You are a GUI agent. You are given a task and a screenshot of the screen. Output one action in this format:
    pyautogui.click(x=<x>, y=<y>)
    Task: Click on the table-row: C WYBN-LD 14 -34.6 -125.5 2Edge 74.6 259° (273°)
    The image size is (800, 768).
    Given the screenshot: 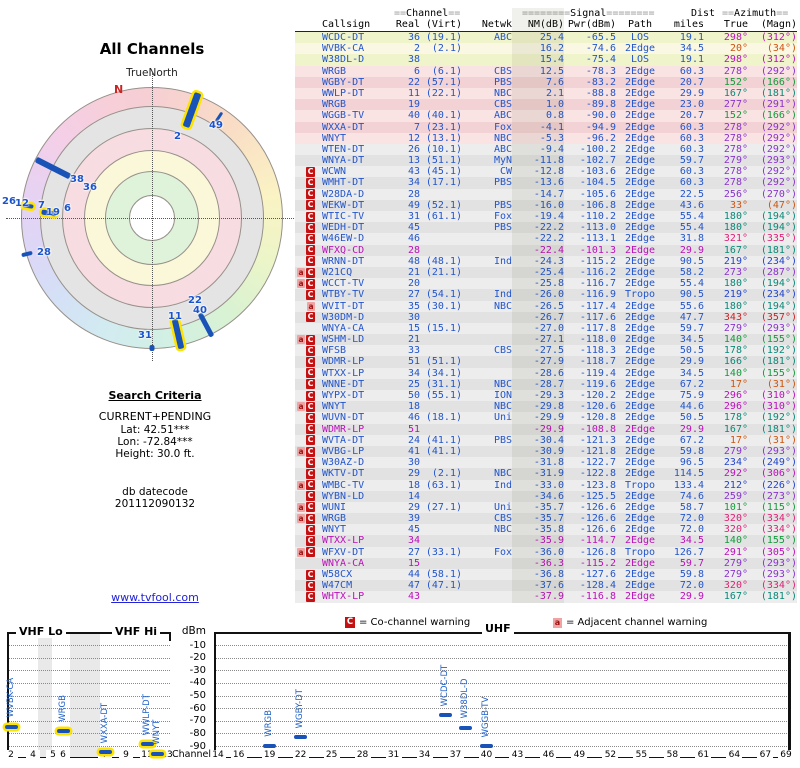 What is the action you would take?
    pyautogui.click(x=546, y=496)
    